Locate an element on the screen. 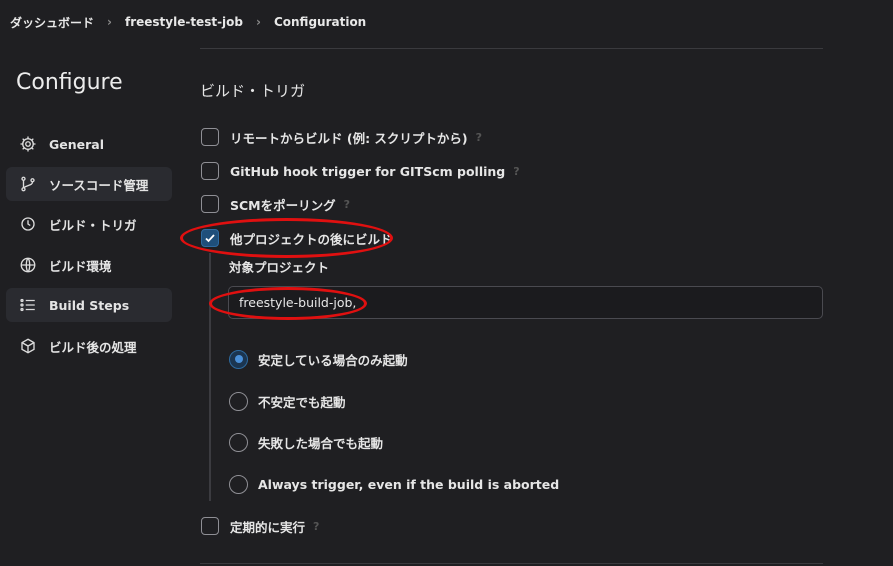 The image size is (893, 566). git-branch-icon is located at coordinates (28, 184).